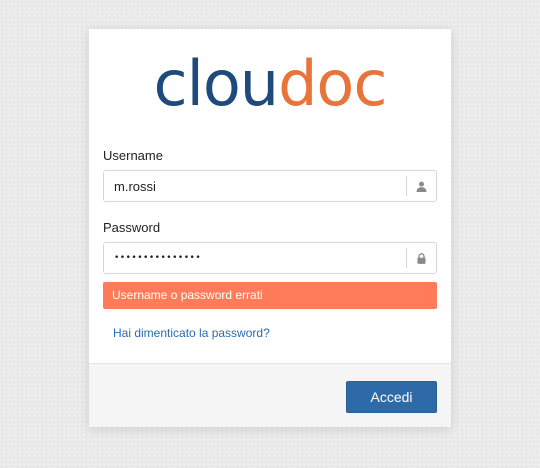 Image resolution: width=540 pixels, height=468 pixels. I want to click on svg-text: cloudoc, so click(270, 84).